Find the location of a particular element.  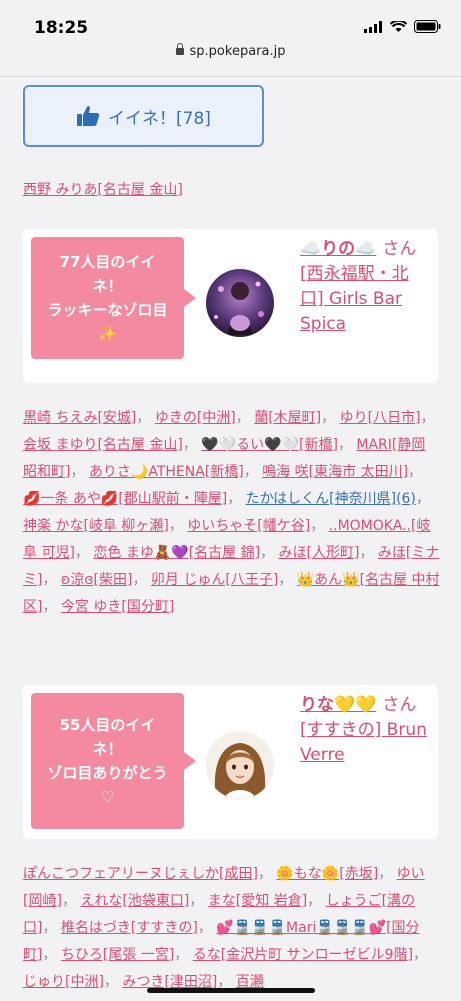

battery-icon is located at coordinates (427, 26).